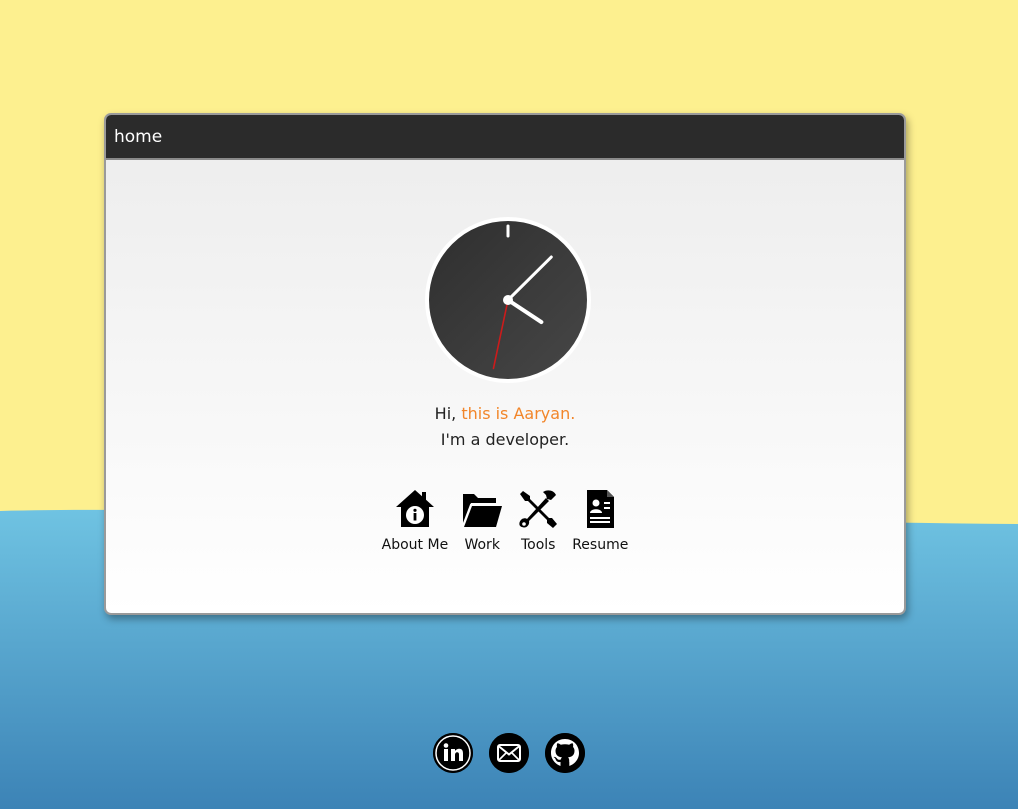 The width and height of the screenshot is (1018, 809). I want to click on nav-label-resume: Resume, so click(600, 545).